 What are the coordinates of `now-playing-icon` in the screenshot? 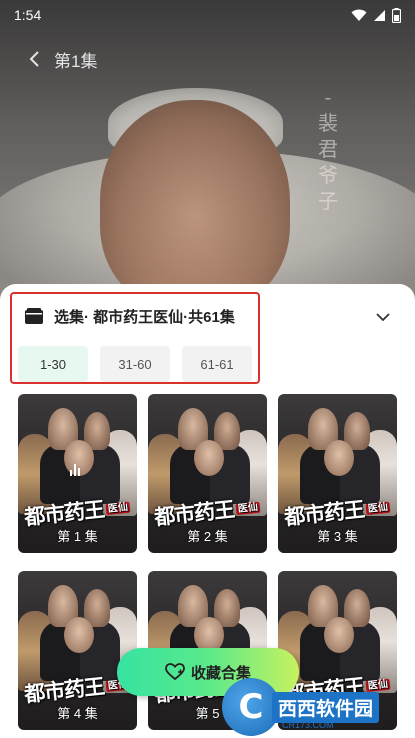 It's located at (78, 469).